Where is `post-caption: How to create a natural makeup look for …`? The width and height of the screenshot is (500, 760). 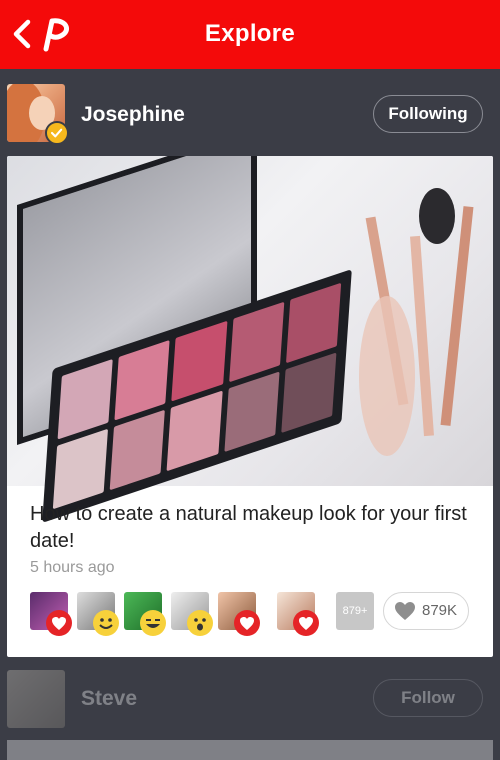 post-caption: How to create a natural makeup look for … is located at coordinates (250, 528).